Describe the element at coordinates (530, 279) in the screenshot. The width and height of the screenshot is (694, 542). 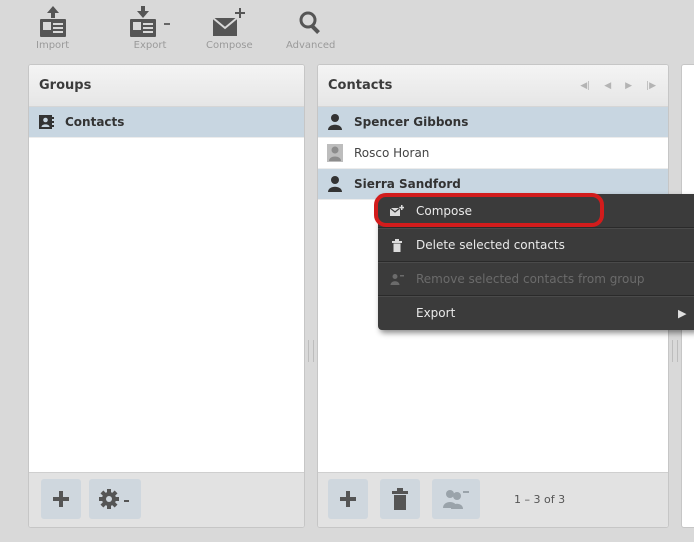
I see `menu-item-label: Remove selected contacts from group` at that location.